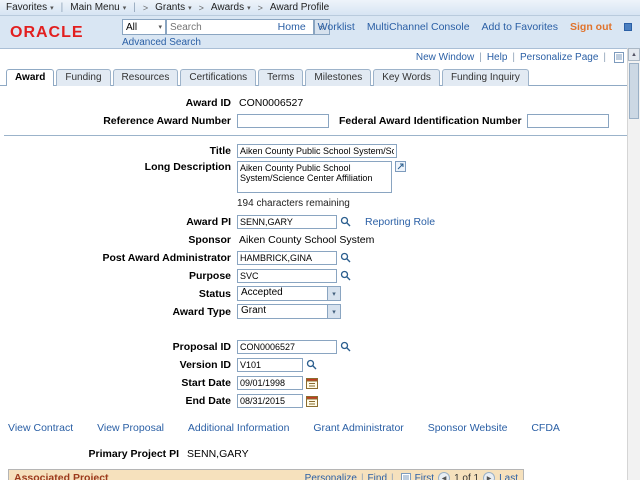 The width and height of the screenshot is (640, 480). I want to click on federal-award-id-label: Federal Award Identification Number, so click(430, 120).